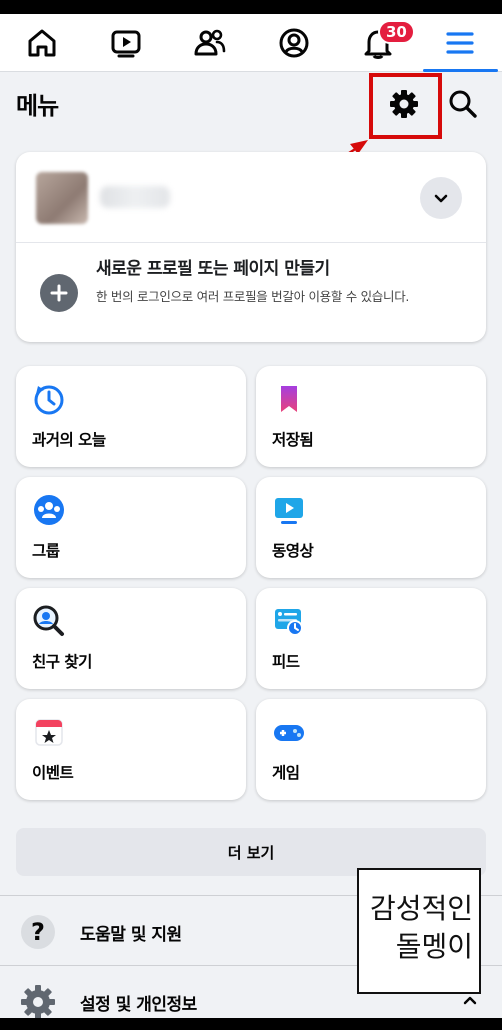 The width and height of the screenshot is (502, 1030). I want to click on shortcut-find-friends: 친구 찾기, so click(131, 638).